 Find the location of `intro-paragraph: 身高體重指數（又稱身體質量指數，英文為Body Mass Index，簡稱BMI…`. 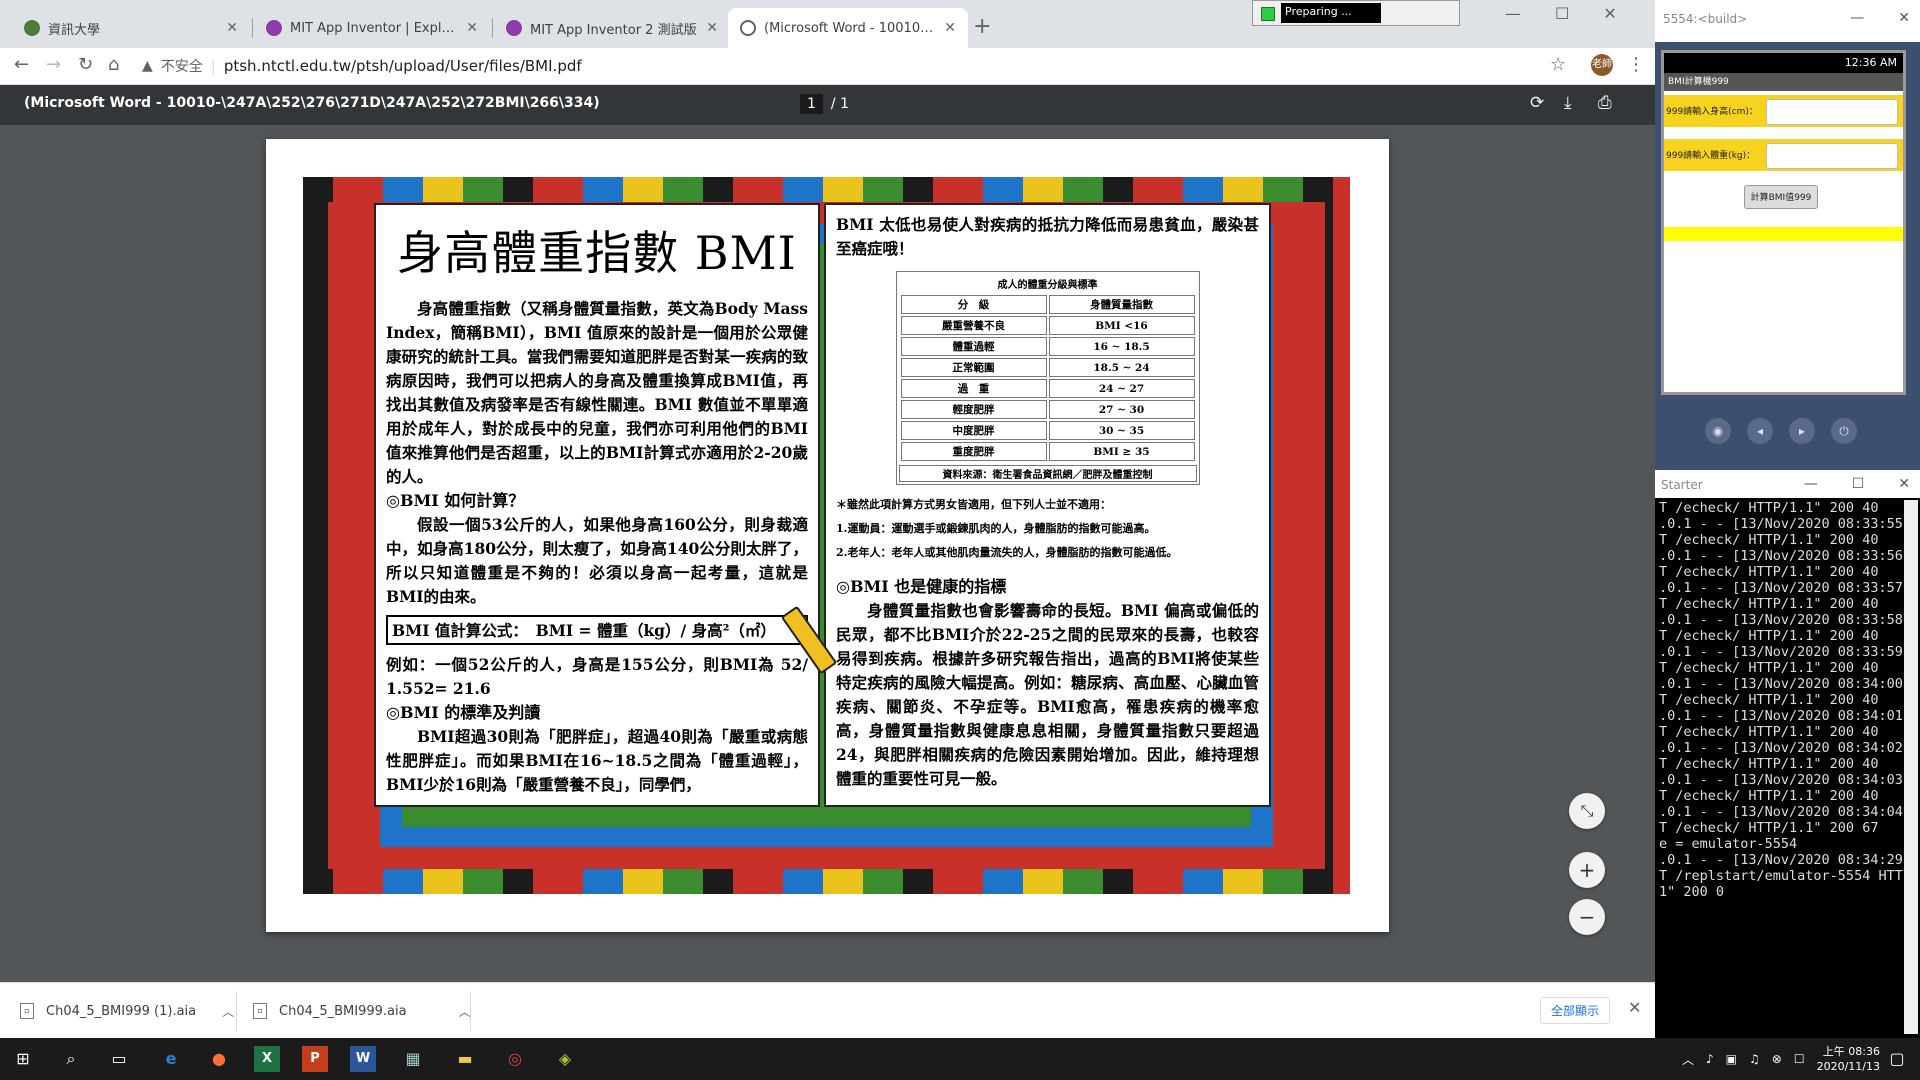

intro-paragraph: 身高體重指數（又稱身體質量指數，英文為Body Mass Index，簡稱BMI… is located at coordinates (597, 392).